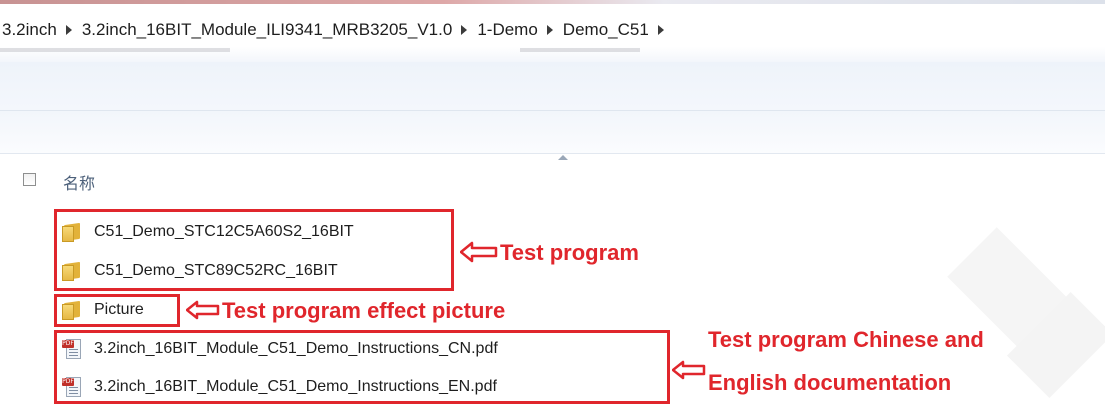  What do you see at coordinates (830, 382) in the screenshot?
I see `annotation-doc-line2: English documentation` at bounding box center [830, 382].